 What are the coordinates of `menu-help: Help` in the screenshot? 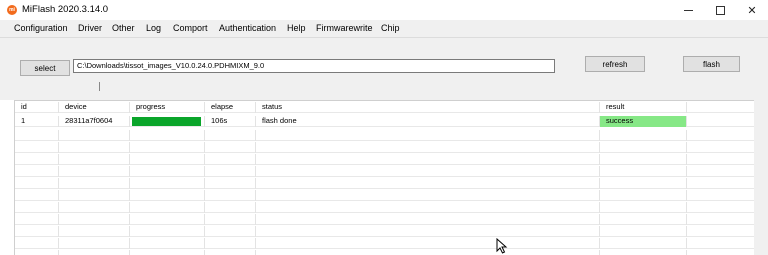 It's located at (296, 28).